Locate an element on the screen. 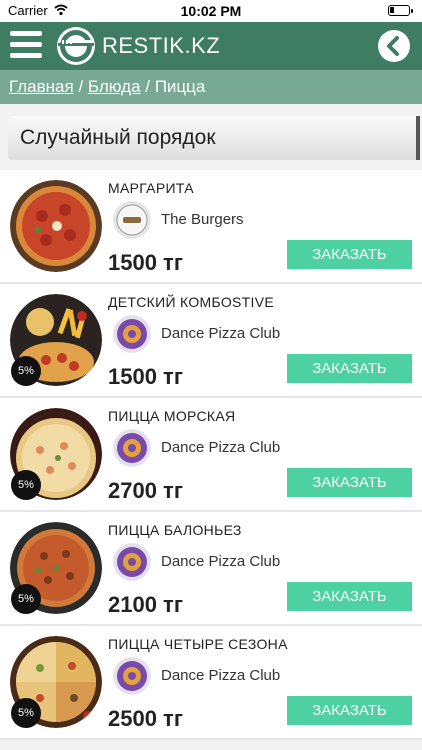 The height and width of the screenshot is (750, 422). dish-name: ПИЦЦА МОРСКАЯ is located at coordinates (172, 416).